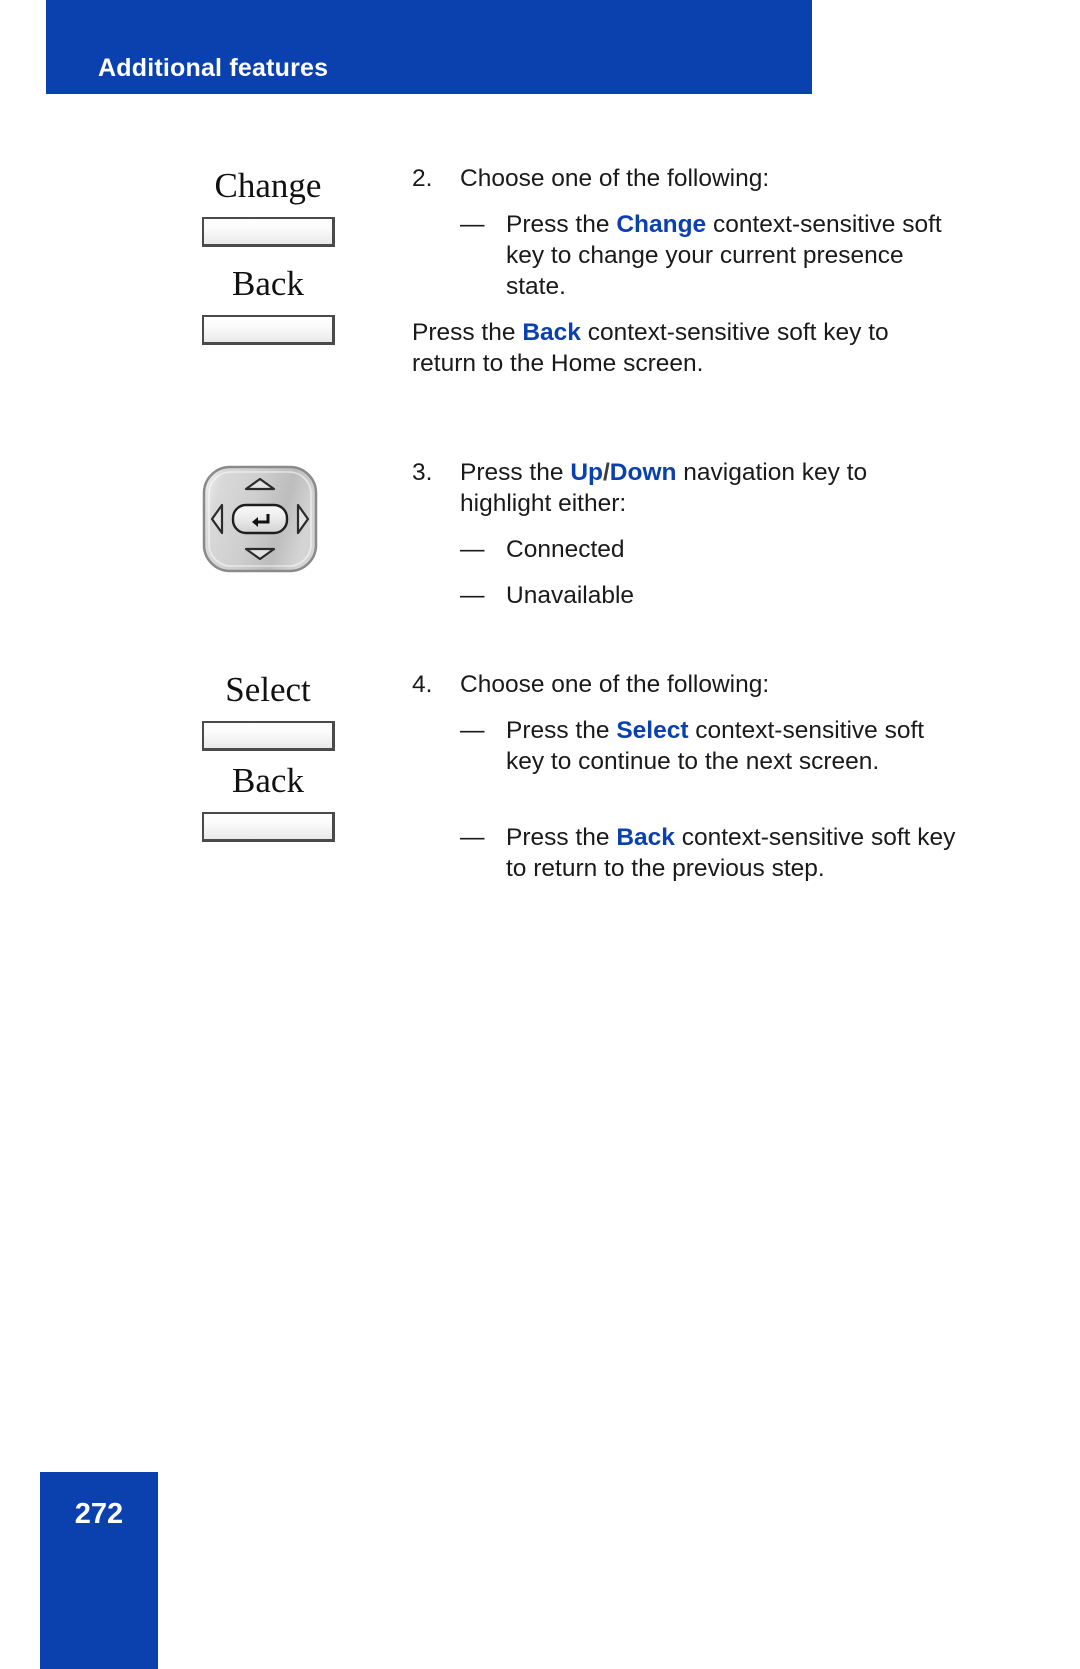 This screenshot has height=1669, width=1080. Describe the element at coordinates (652, 730) in the screenshot. I see `keyword-select: Select` at that location.